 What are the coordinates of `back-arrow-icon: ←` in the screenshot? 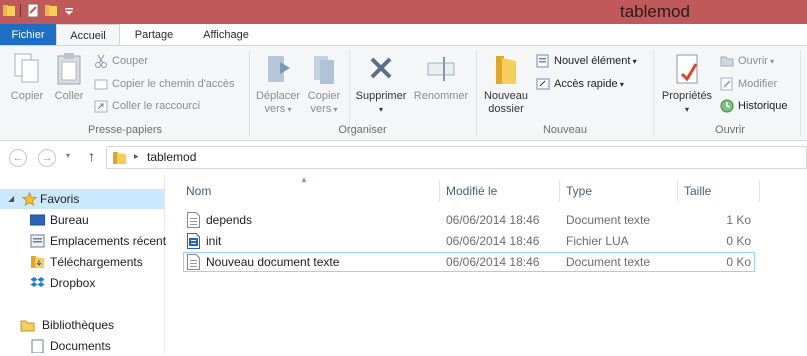 It's located at (18, 158).